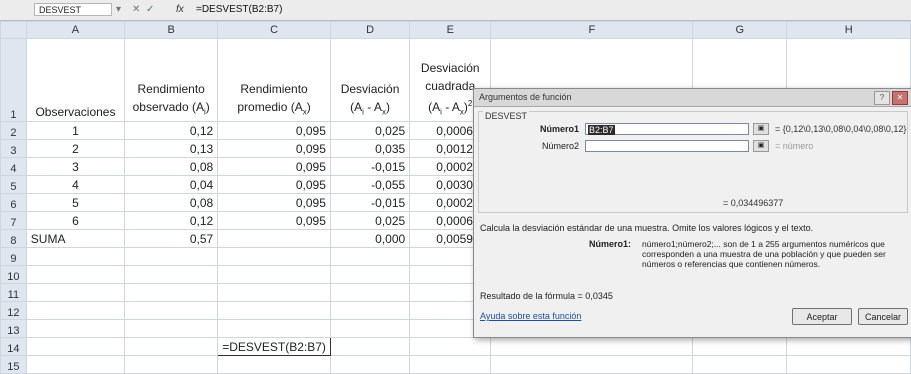  I want to click on cell-a5: 4, so click(75, 184).